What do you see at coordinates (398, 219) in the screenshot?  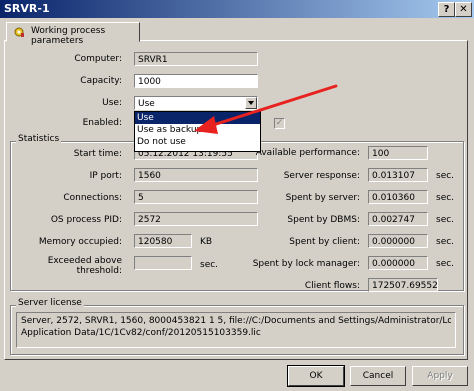 I see `spent-by-dbms-field: 0.002747` at bounding box center [398, 219].